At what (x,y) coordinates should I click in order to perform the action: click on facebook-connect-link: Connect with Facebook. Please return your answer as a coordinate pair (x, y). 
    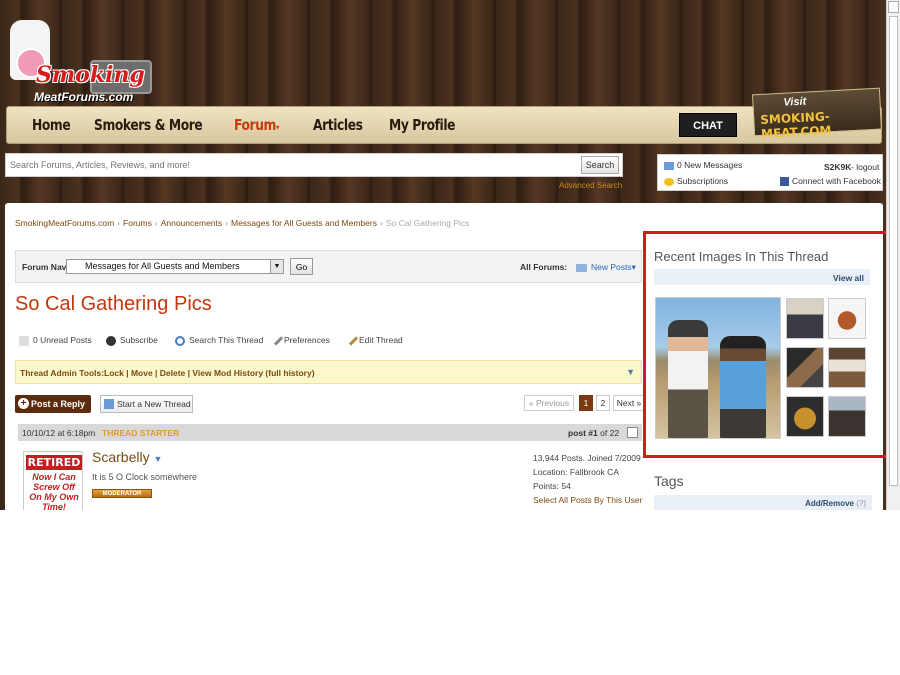
    Looking at the image, I should click on (830, 181).